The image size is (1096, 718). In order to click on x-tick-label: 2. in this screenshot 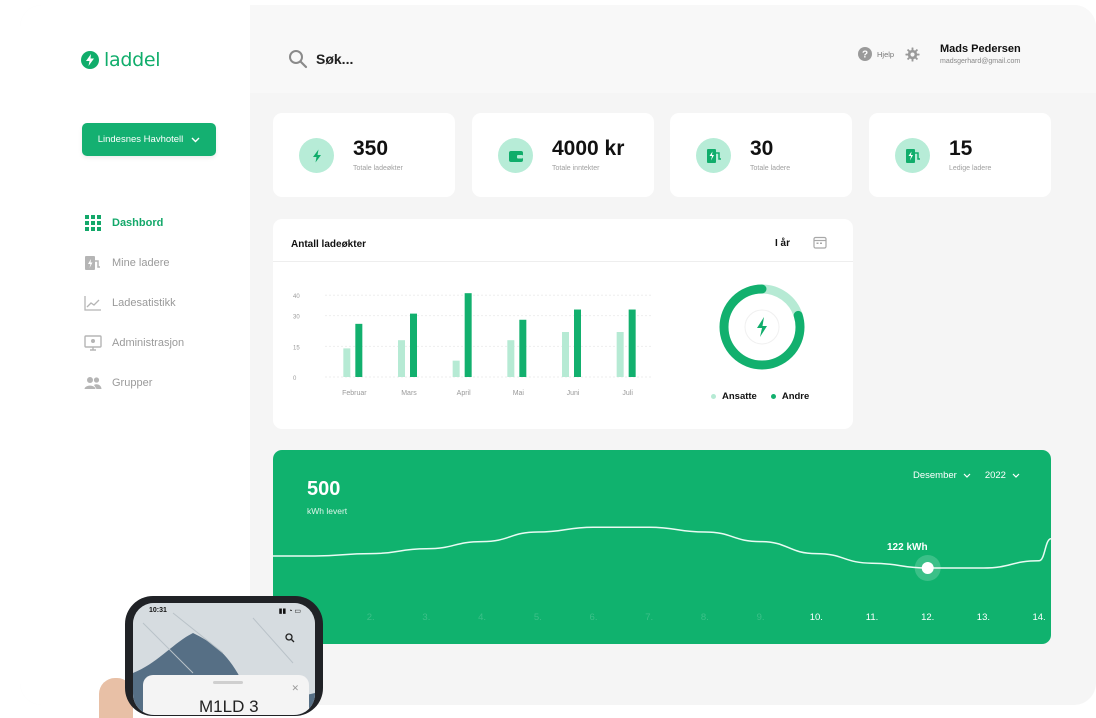, I will do `click(371, 617)`.